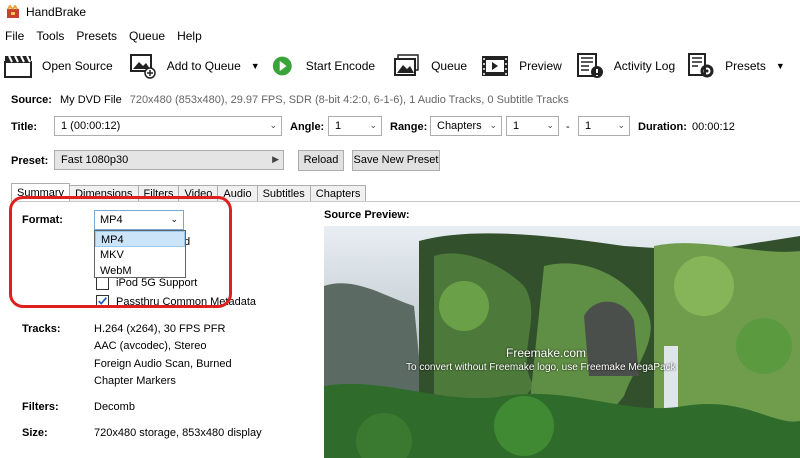 Image resolution: width=800 pixels, height=458 pixels. What do you see at coordinates (546, 353) in the screenshot?
I see `watermark-brand: Freemake.com` at bounding box center [546, 353].